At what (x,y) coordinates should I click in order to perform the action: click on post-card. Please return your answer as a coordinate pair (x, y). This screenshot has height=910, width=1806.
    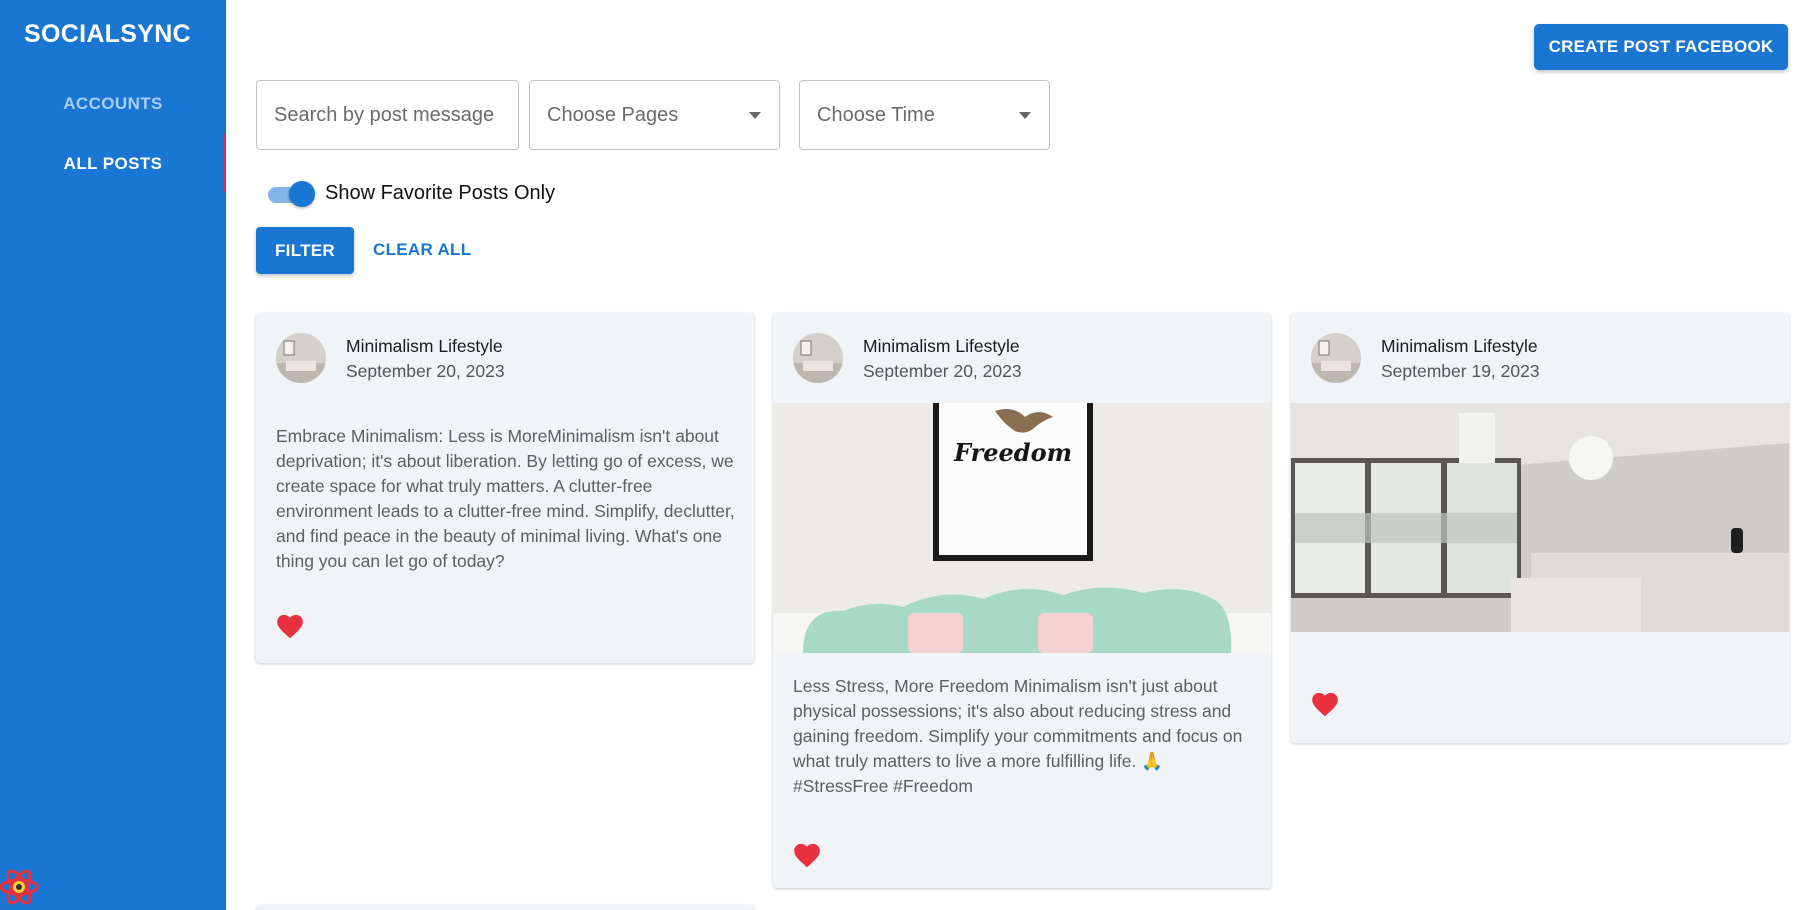
    Looking at the image, I should click on (505, 907).